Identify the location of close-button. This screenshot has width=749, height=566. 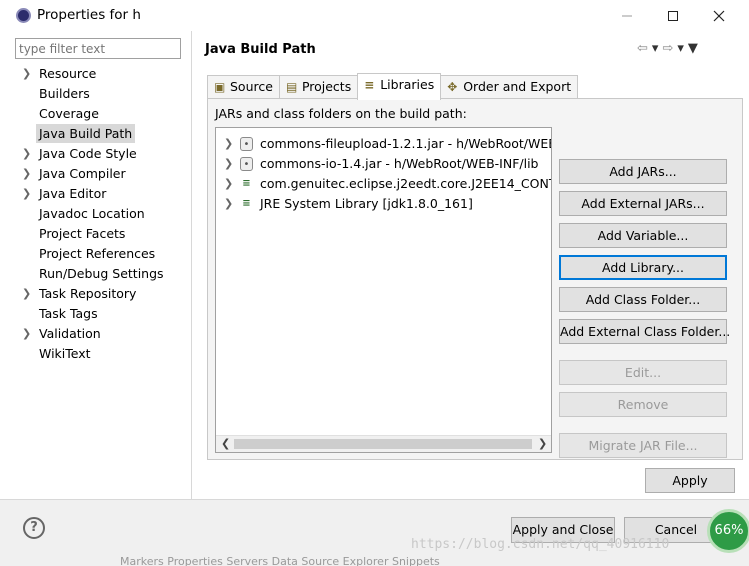
(719, 15).